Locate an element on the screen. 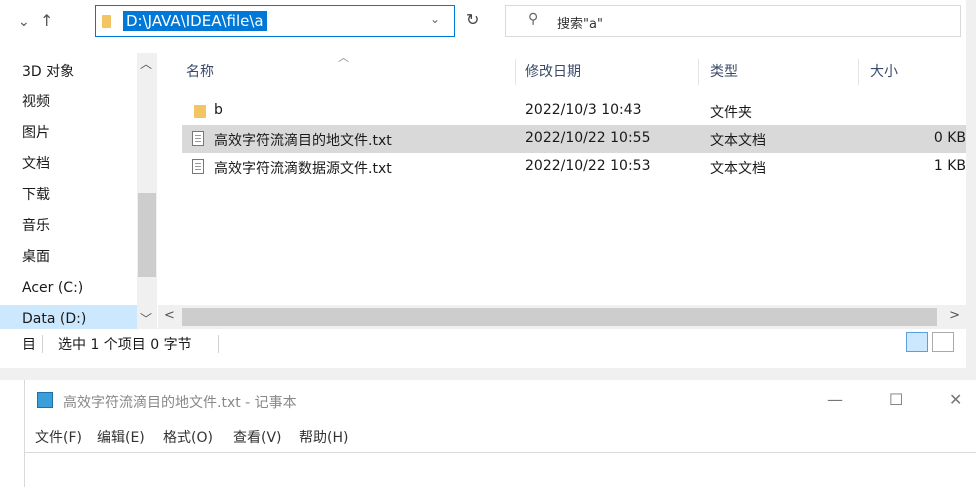  horizontal-scroll-thumb is located at coordinates (559, 317).